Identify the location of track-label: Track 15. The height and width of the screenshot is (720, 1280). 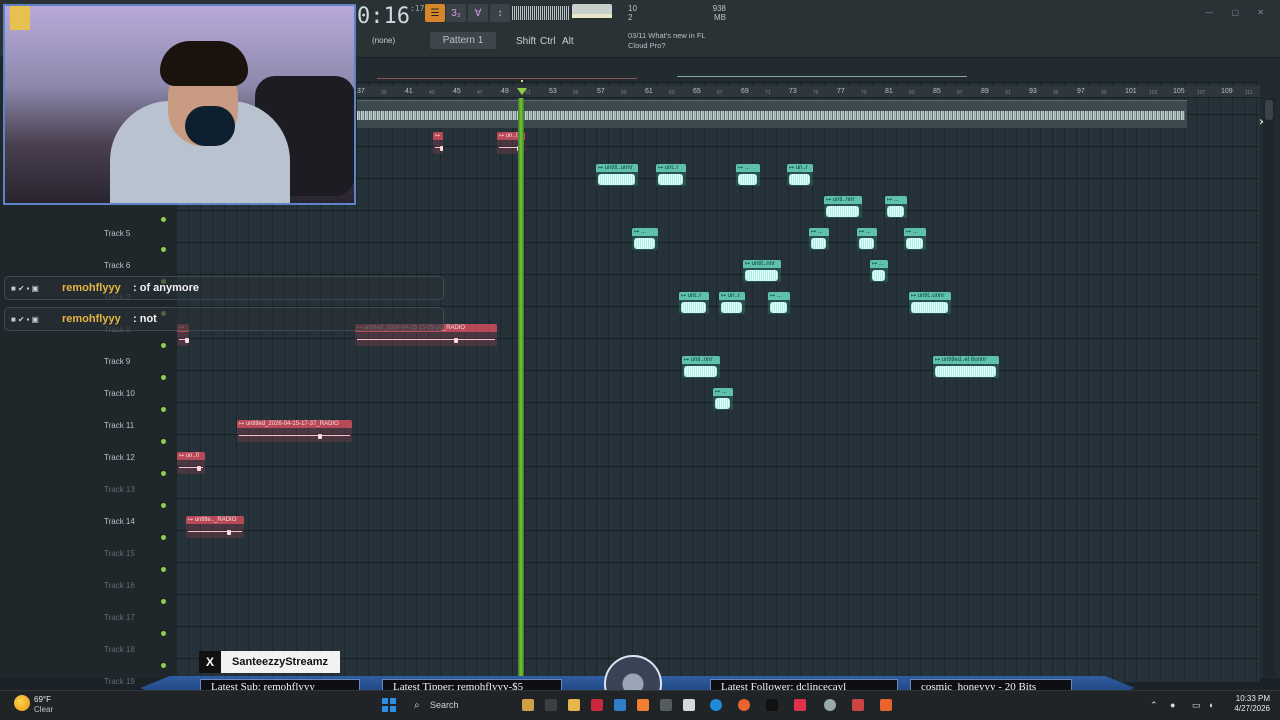
(119, 553).